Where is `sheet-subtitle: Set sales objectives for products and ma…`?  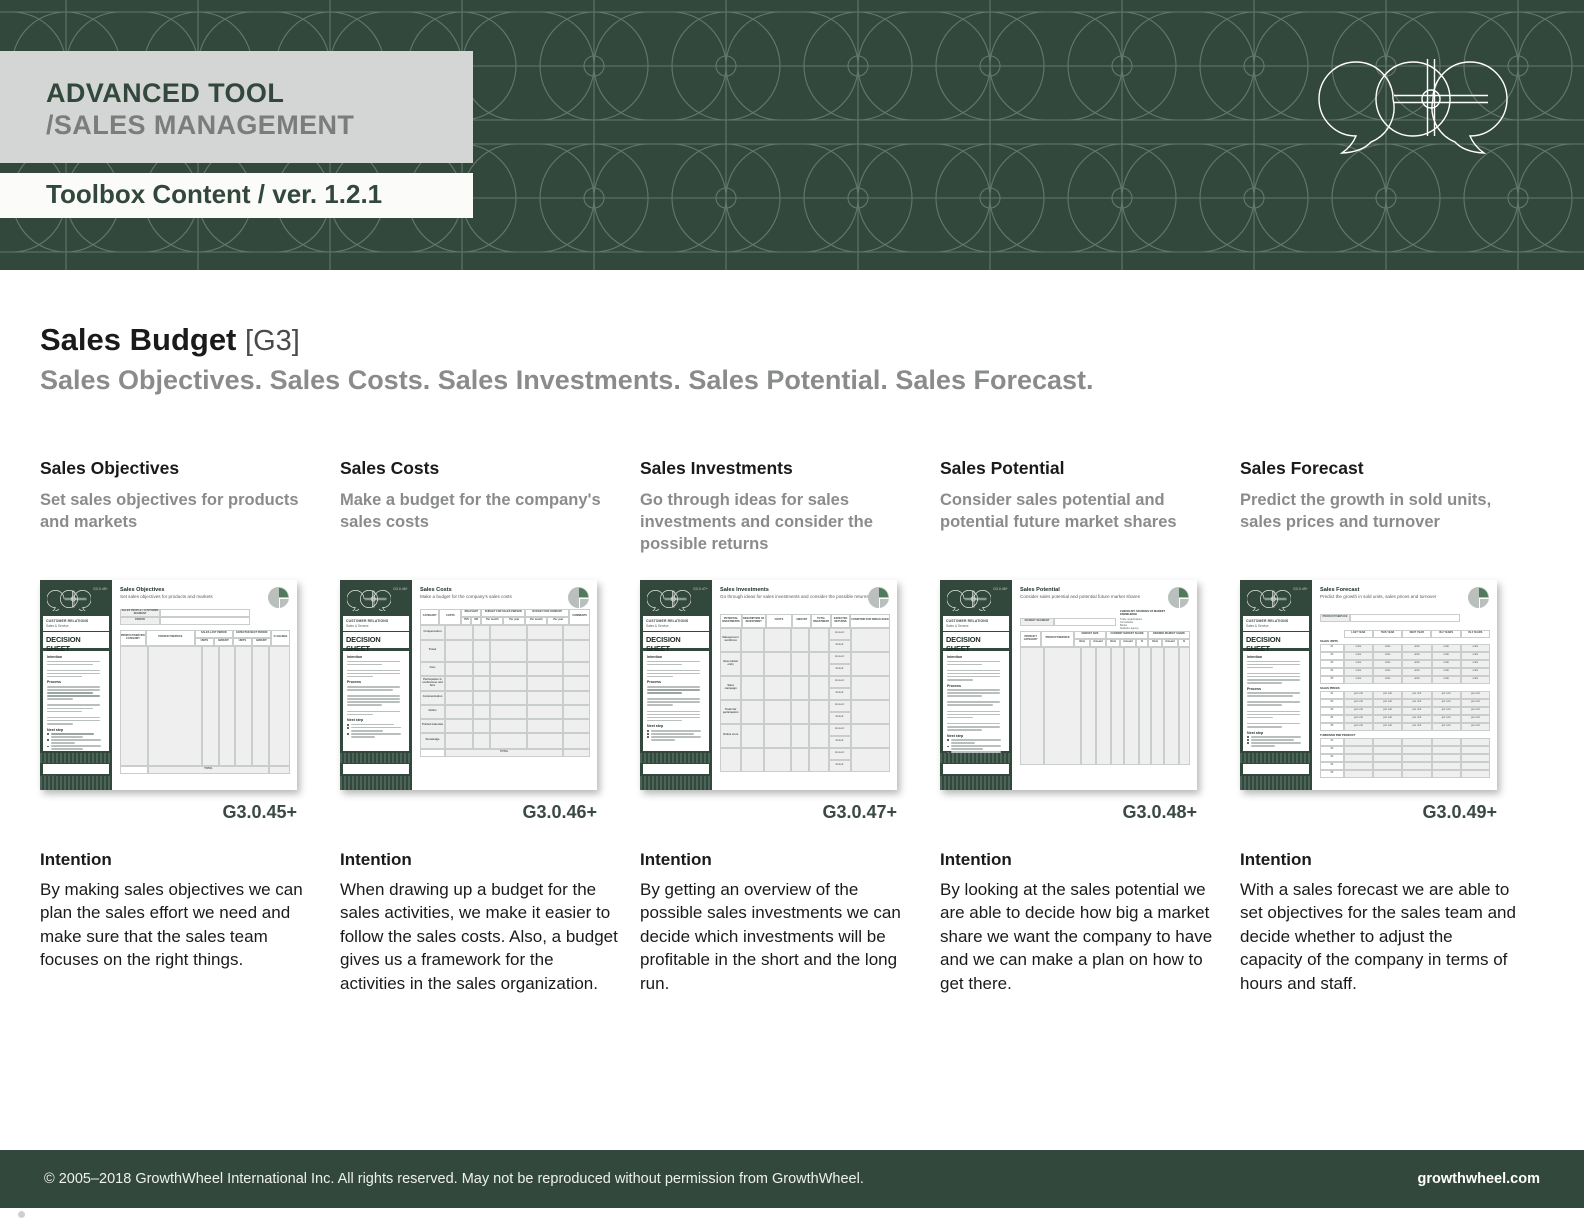
sheet-subtitle: Set sales objectives for products and ma… is located at coordinates (166, 596).